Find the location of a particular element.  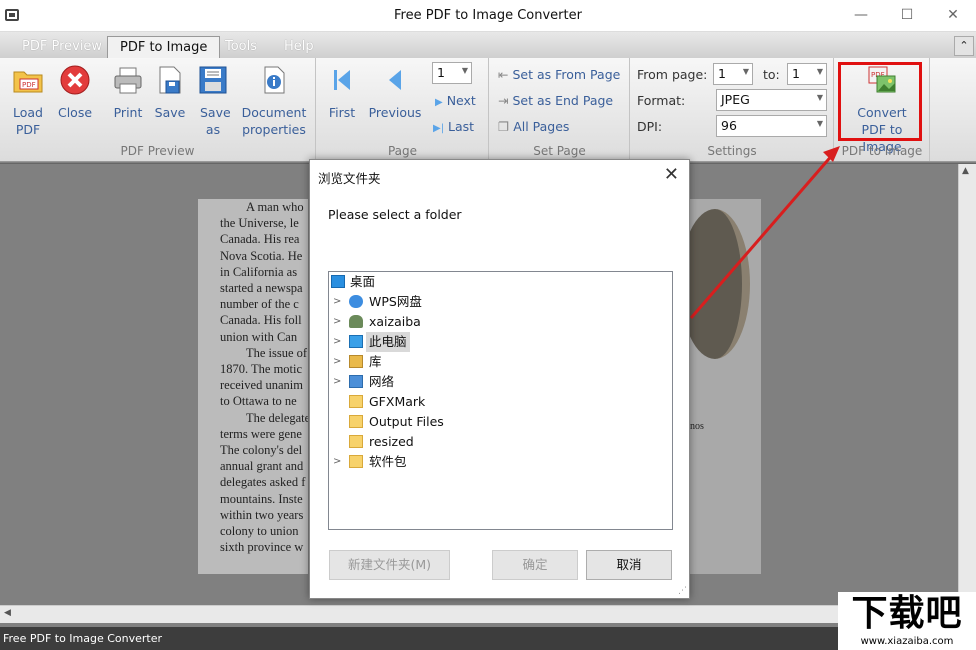

user-icon is located at coordinates (356, 321).